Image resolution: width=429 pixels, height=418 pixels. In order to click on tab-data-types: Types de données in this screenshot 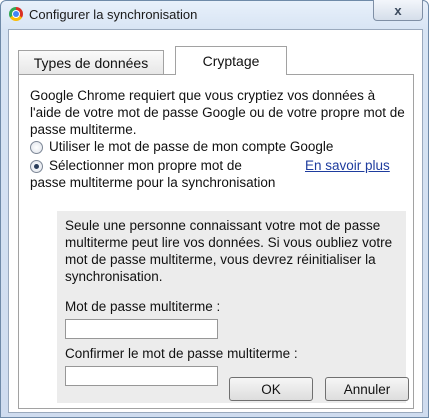, I will do `click(91, 62)`.